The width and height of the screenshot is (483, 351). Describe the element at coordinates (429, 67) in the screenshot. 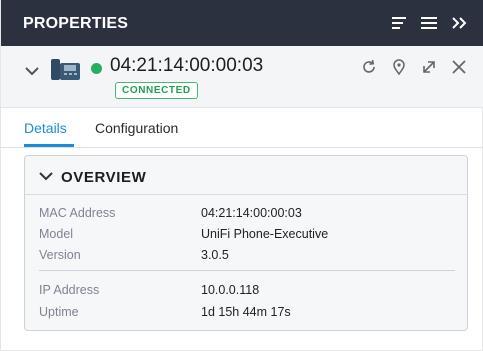

I see `expand-icon` at that location.